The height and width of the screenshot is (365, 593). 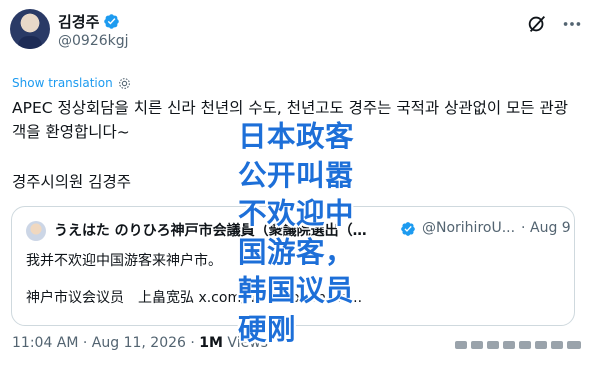 What do you see at coordinates (296, 252) in the screenshot?
I see `overlay-caption-line: 国游客，` at bounding box center [296, 252].